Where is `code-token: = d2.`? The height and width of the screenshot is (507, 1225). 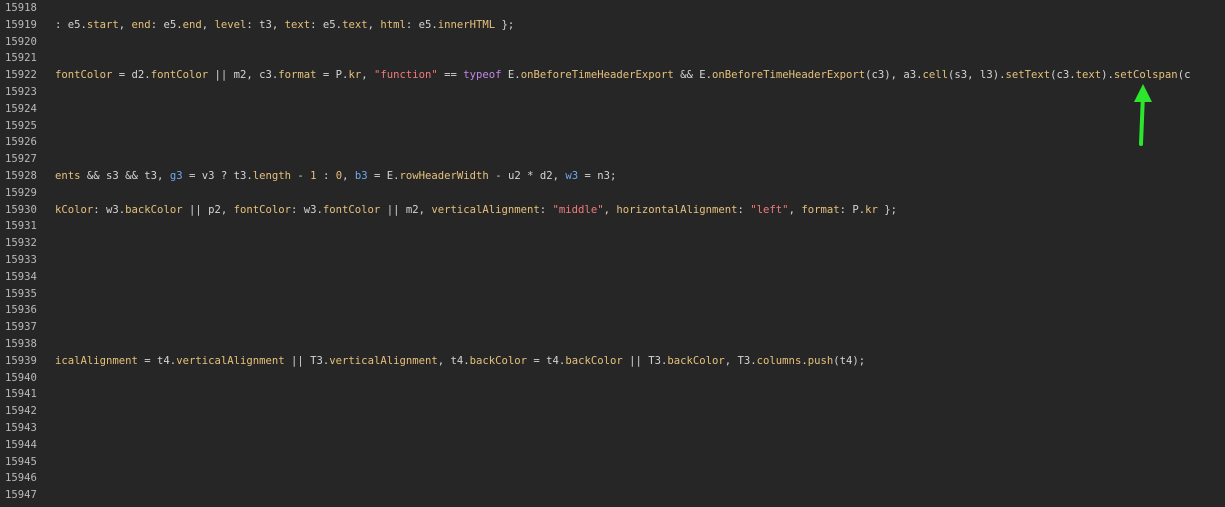 code-token: = d2. is located at coordinates (131, 75).